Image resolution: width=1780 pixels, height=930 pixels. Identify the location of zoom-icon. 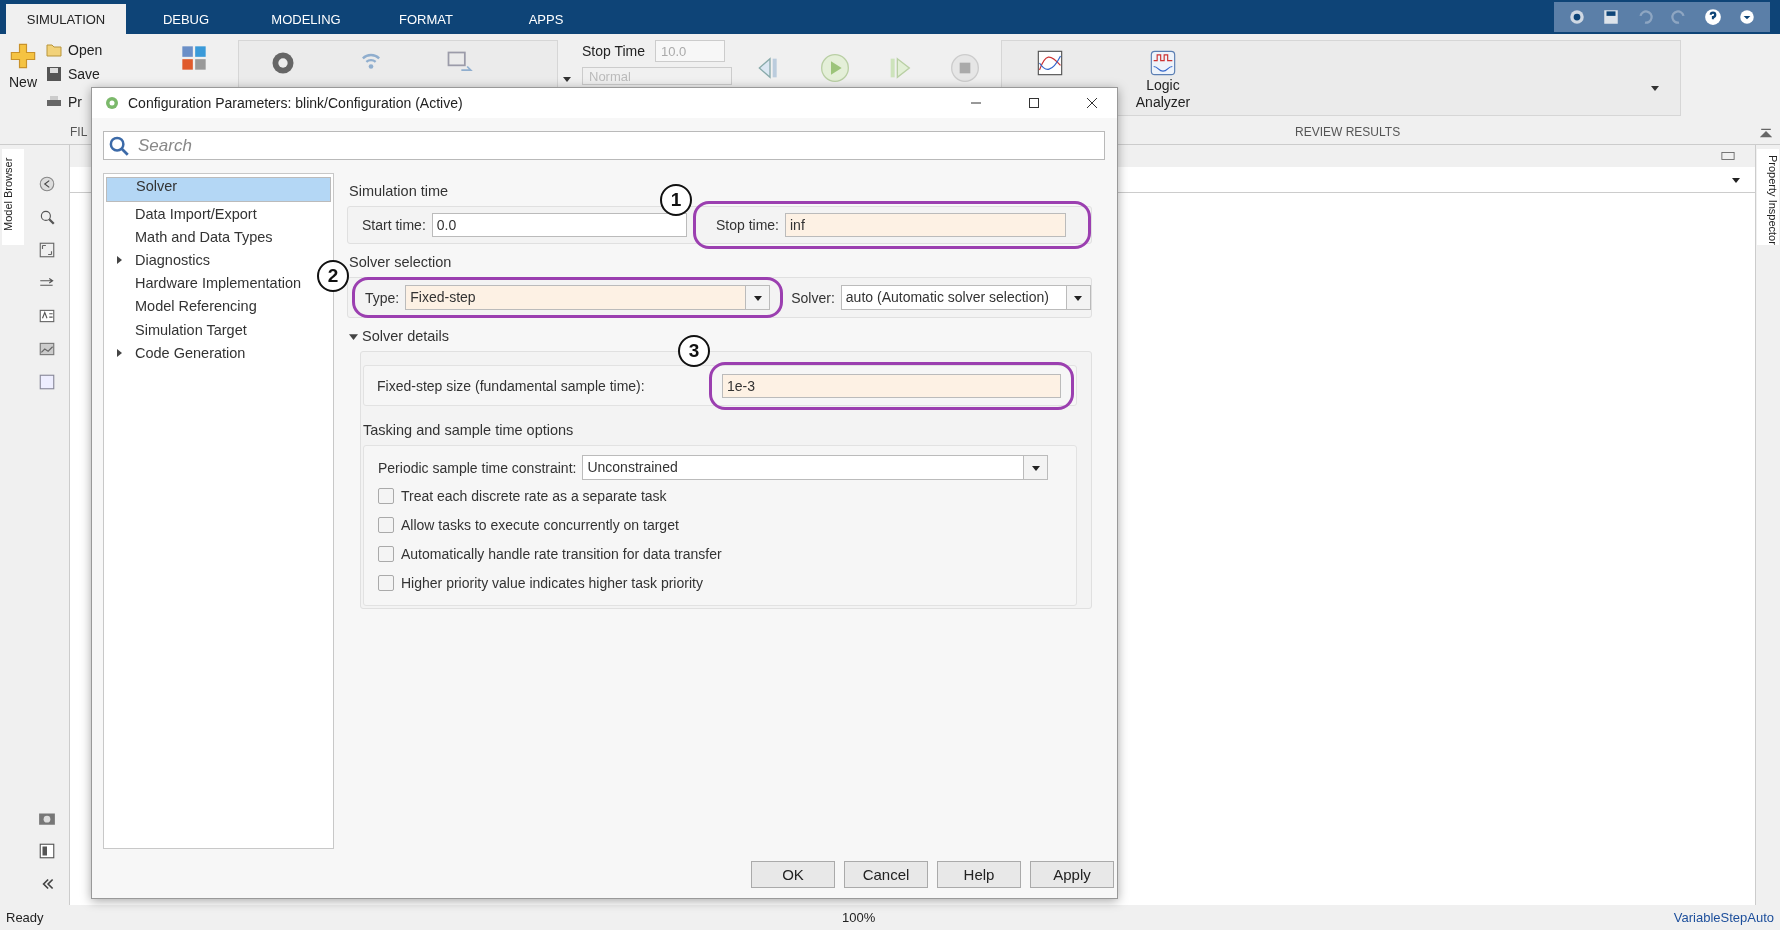
(47, 217).